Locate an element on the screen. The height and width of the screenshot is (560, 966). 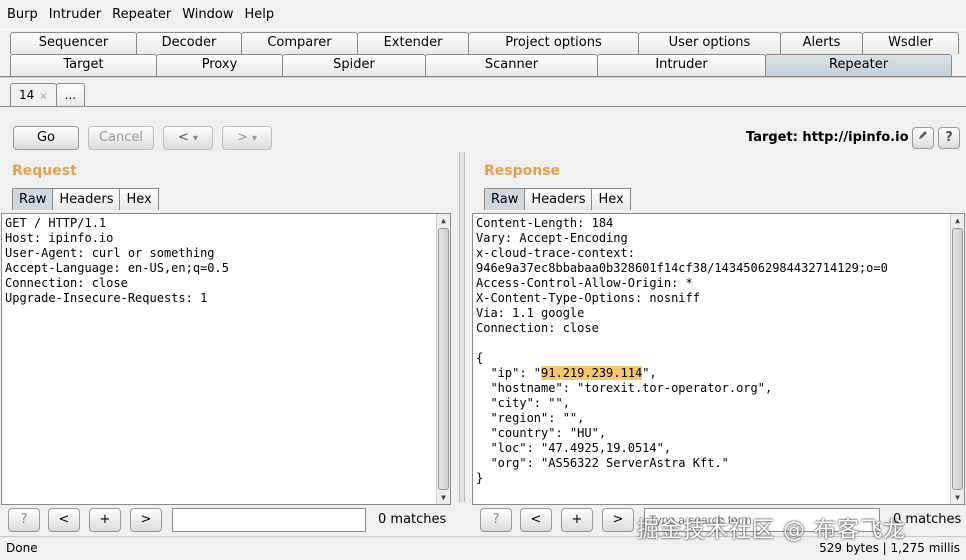
response-search-prev-button: < is located at coordinates (536, 520).